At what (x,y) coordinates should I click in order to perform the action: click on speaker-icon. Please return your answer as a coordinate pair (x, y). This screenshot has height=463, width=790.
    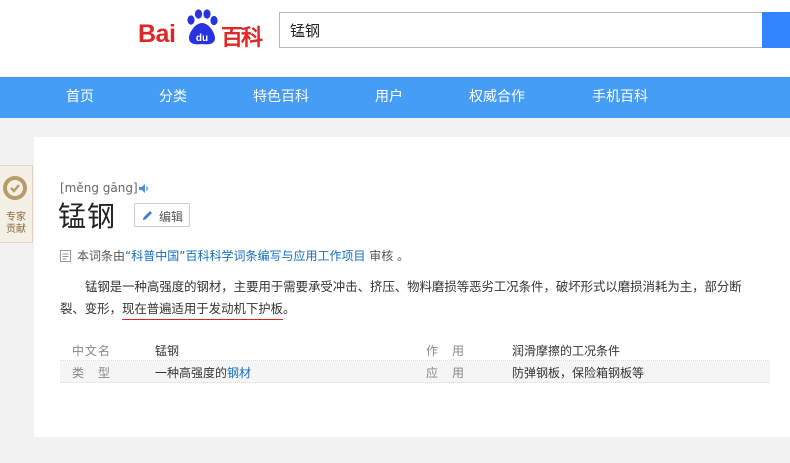
    Looking at the image, I should click on (144, 188).